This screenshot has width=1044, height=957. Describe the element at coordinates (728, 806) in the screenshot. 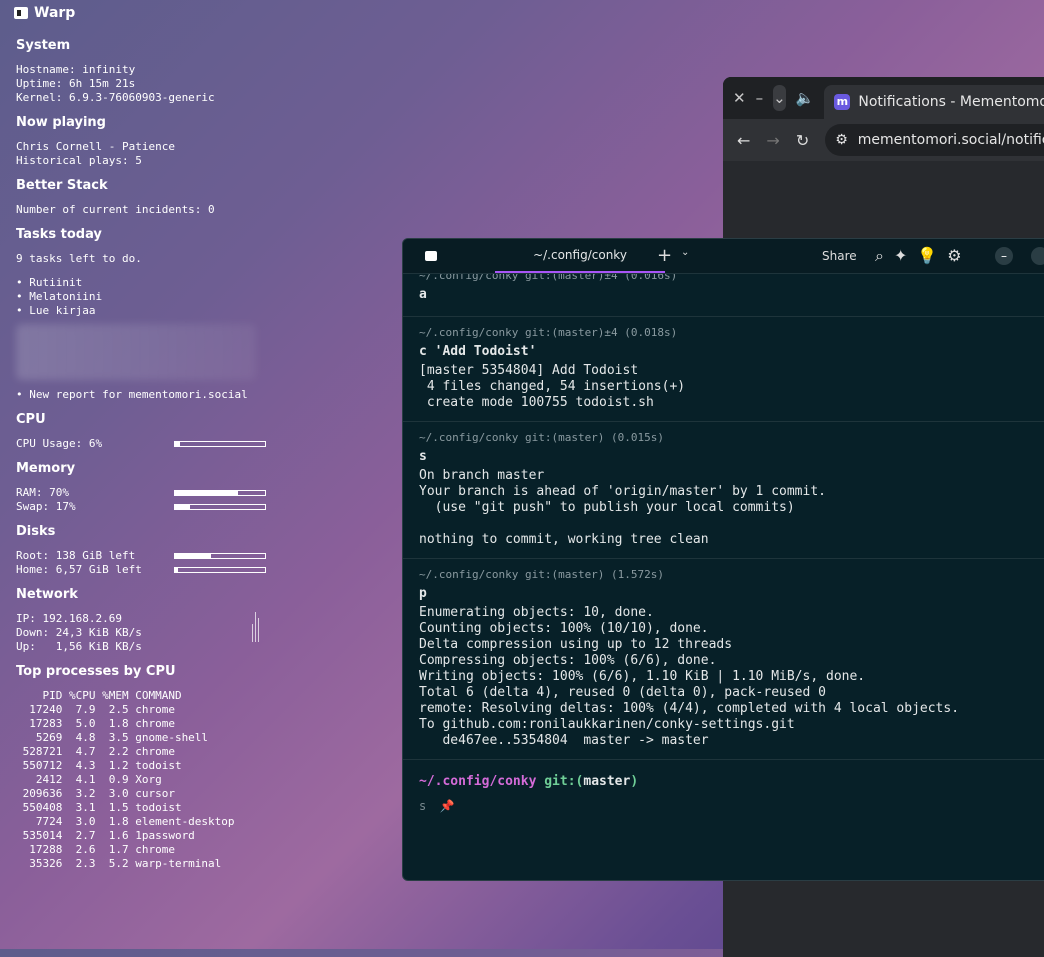

I see `command-input: s 📌` at that location.